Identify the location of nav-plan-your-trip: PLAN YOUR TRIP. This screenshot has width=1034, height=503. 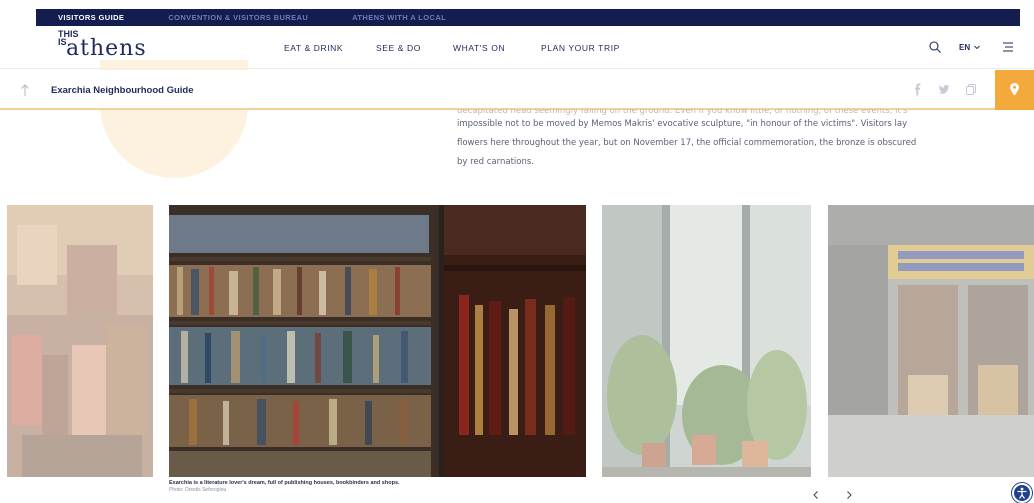
(580, 48).